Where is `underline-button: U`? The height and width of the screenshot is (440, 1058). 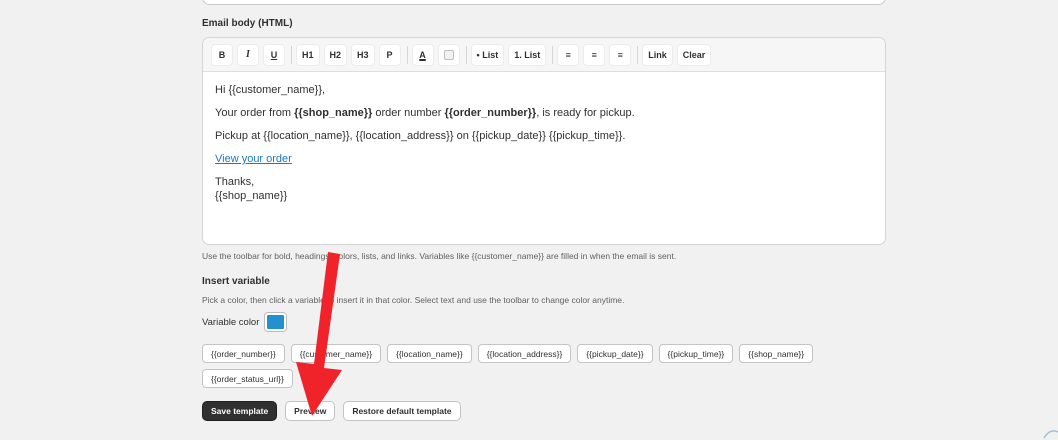 underline-button: U is located at coordinates (274, 54).